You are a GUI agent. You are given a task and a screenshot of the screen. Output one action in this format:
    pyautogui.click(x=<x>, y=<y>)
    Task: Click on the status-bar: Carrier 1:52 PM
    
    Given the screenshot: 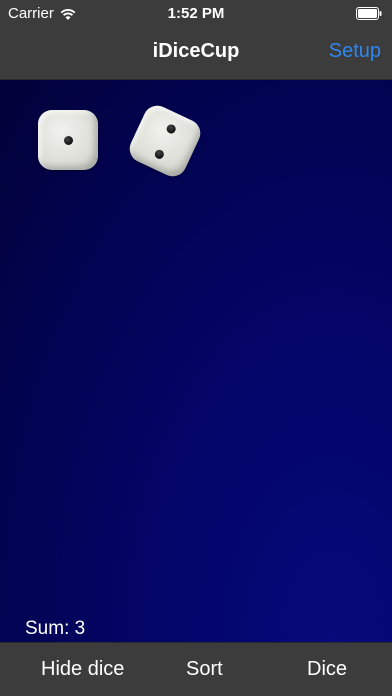 What is the action you would take?
    pyautogui.click(x=196, y=13)
    